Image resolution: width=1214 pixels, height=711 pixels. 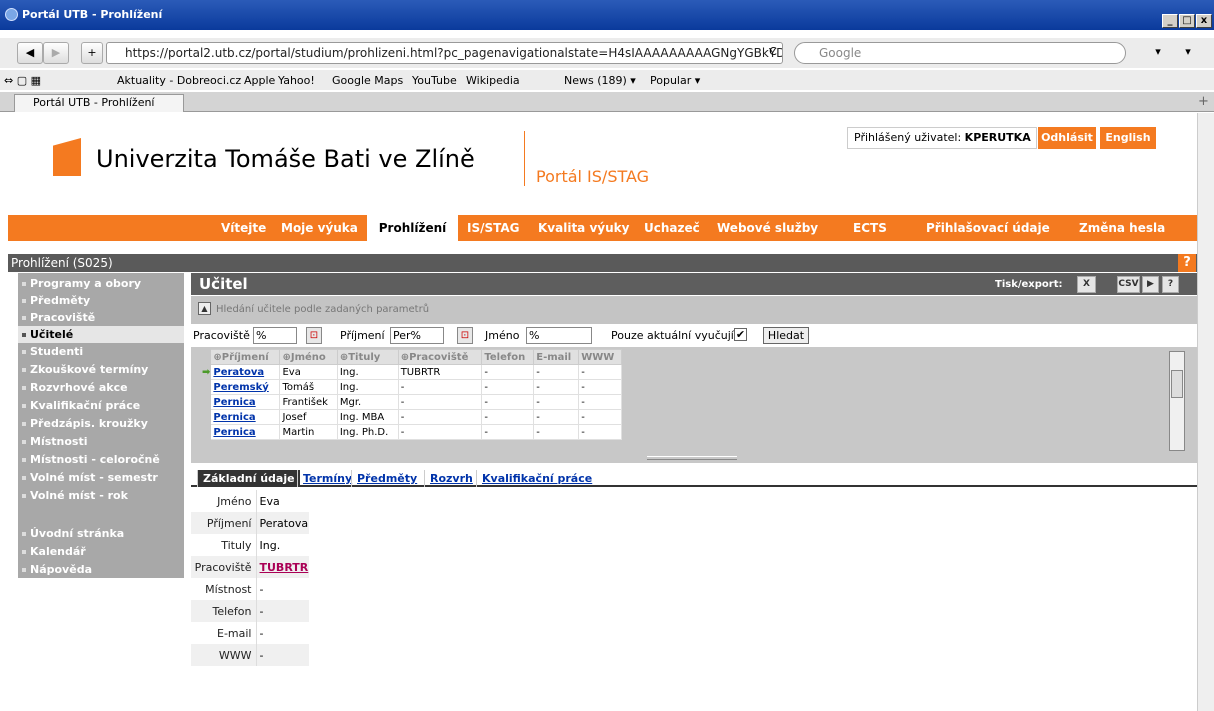 What do you see at coordinates (410, 372) in the screenshot?
I see `table-row: ➡ Peratova Eva Ing. TUBRTR - - -` at bounding box center [410, 372].